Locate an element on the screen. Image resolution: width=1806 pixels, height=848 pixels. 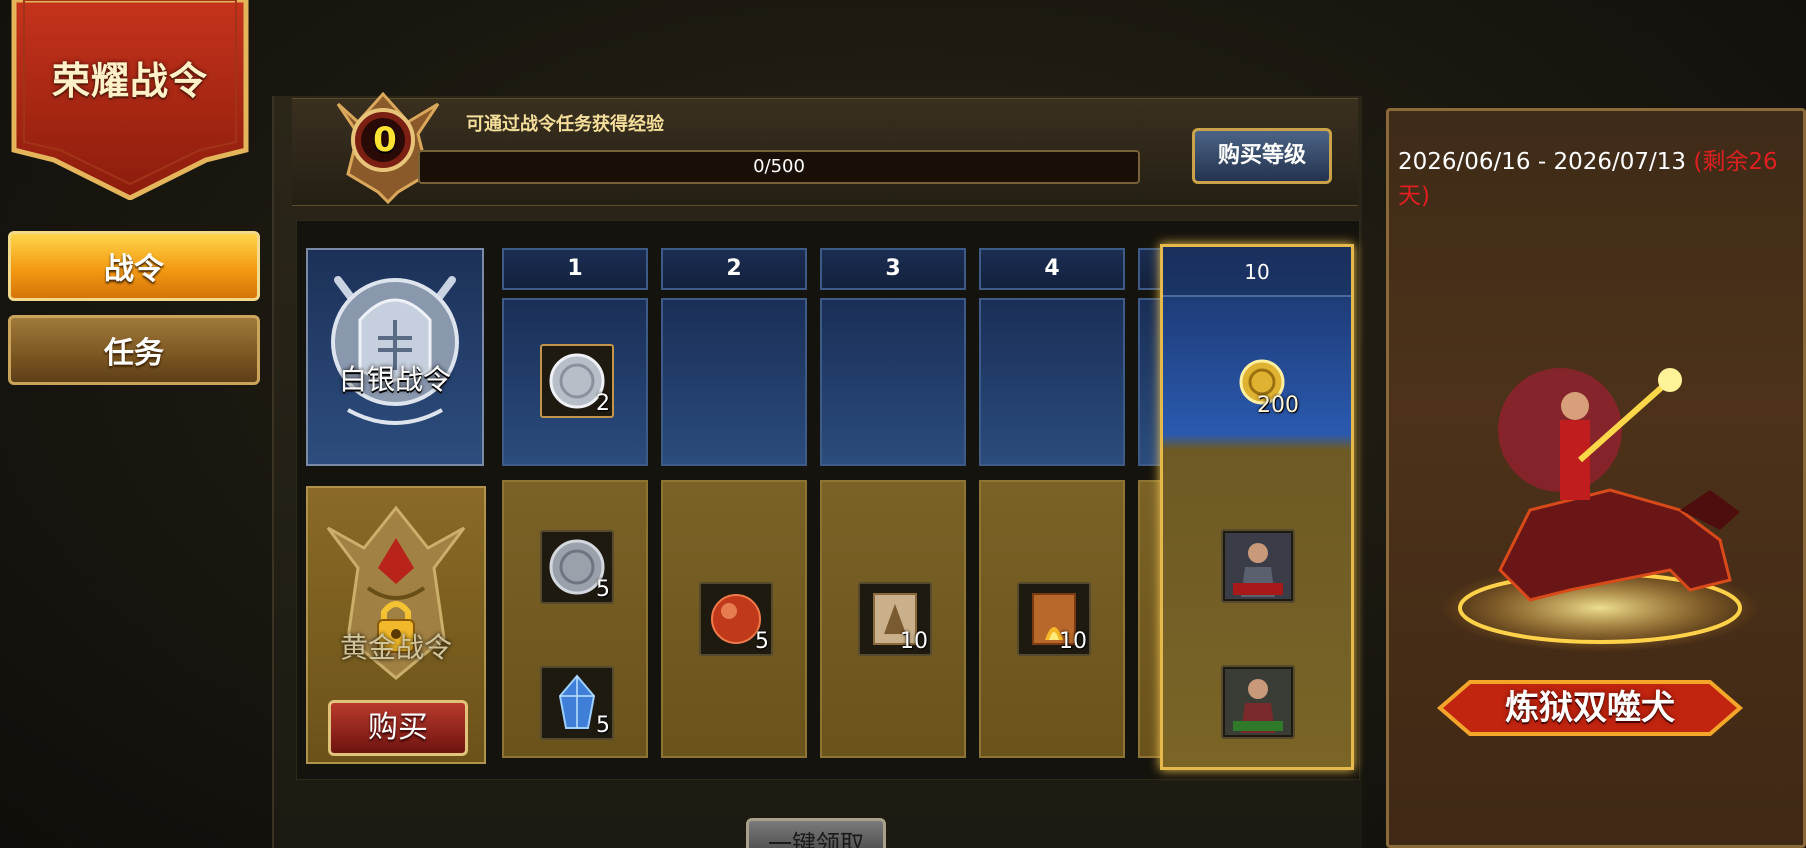
exp-progress-bar: 0/500 is located at coordinates (779, 167).